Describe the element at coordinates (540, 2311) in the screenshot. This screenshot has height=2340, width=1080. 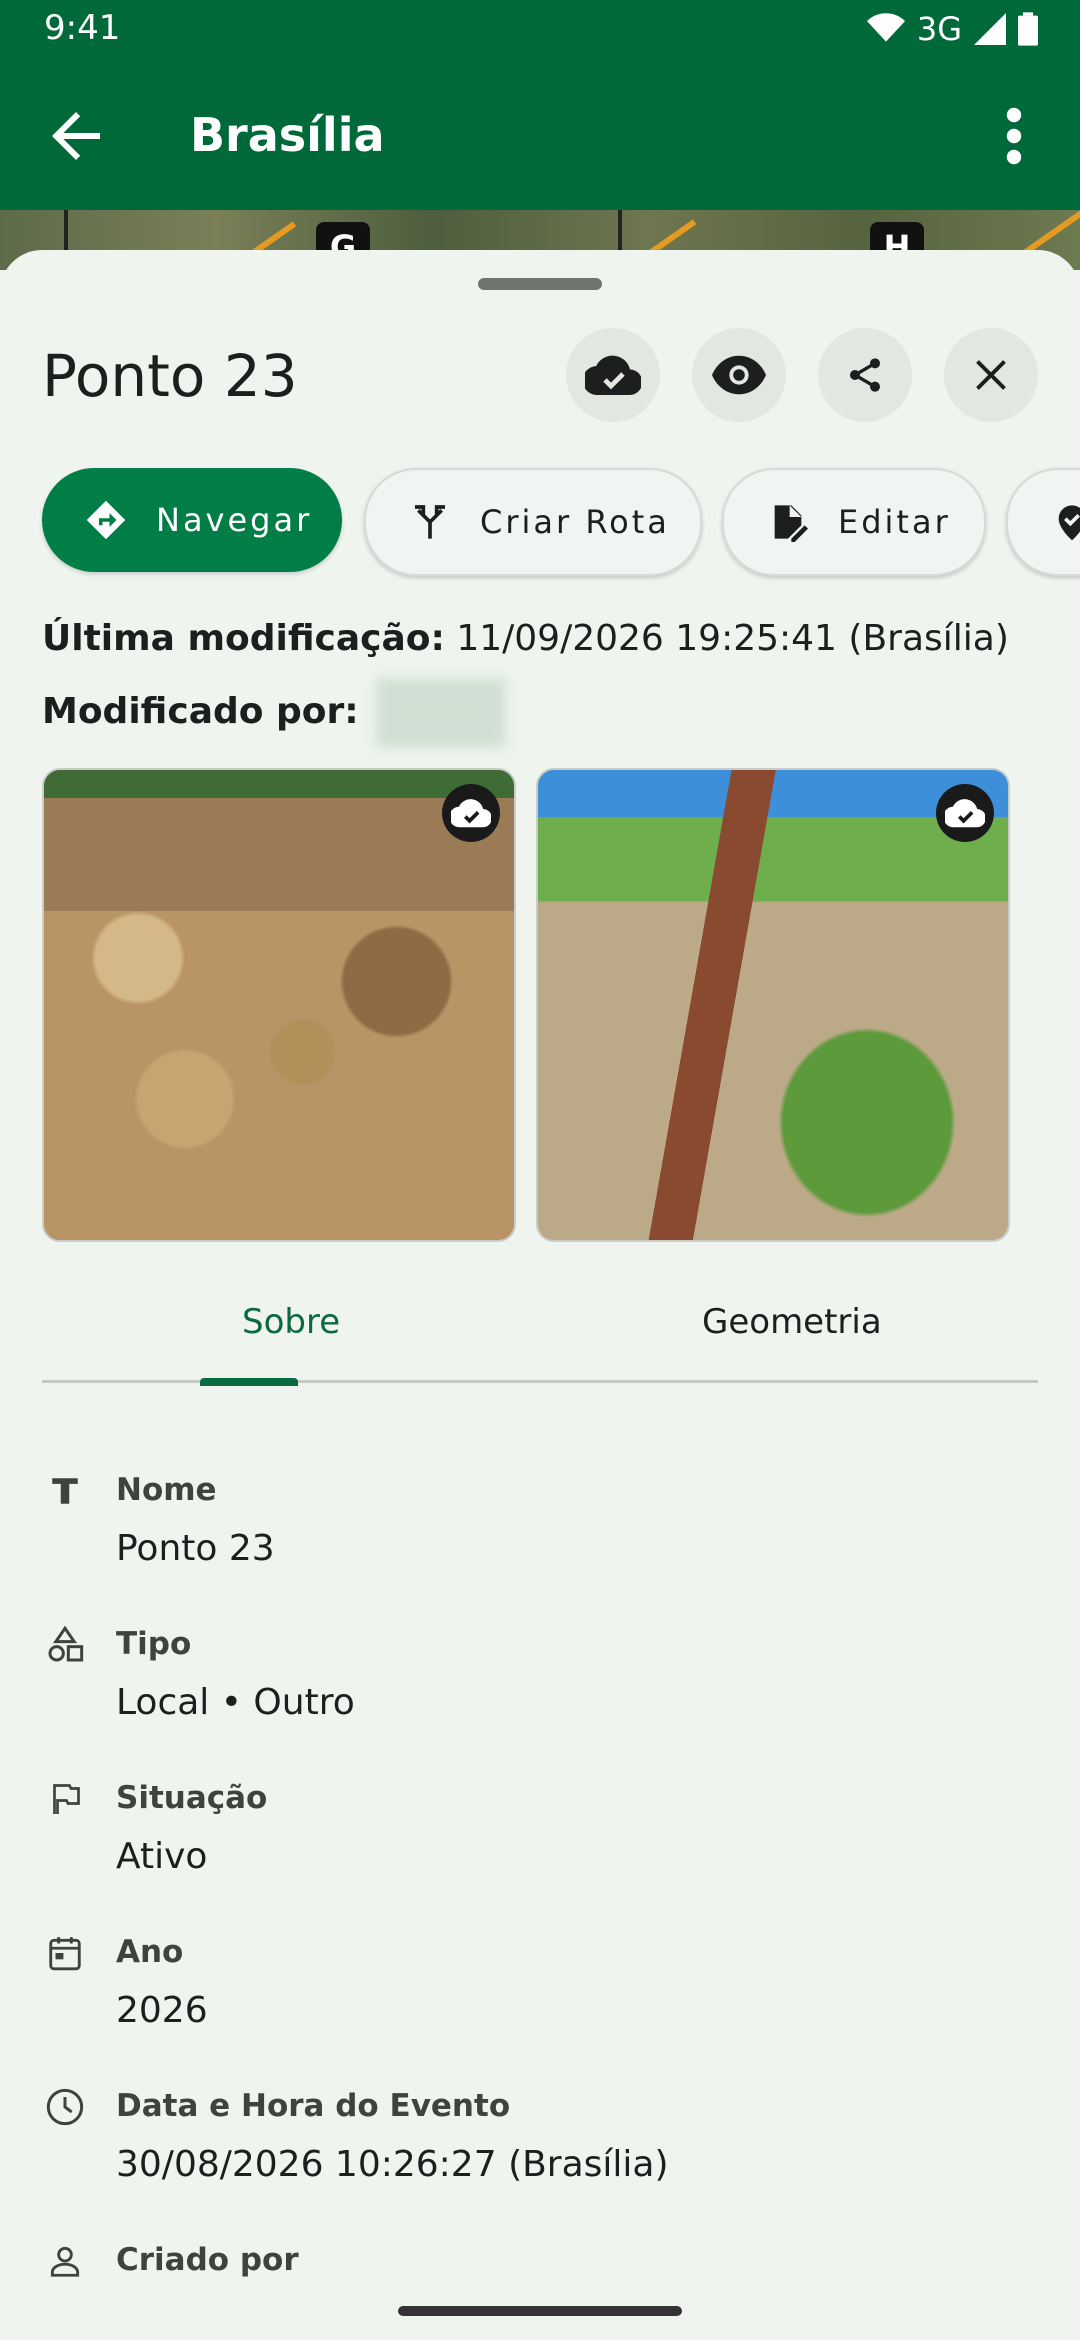
I see `gesture-nav-bar` at that location.